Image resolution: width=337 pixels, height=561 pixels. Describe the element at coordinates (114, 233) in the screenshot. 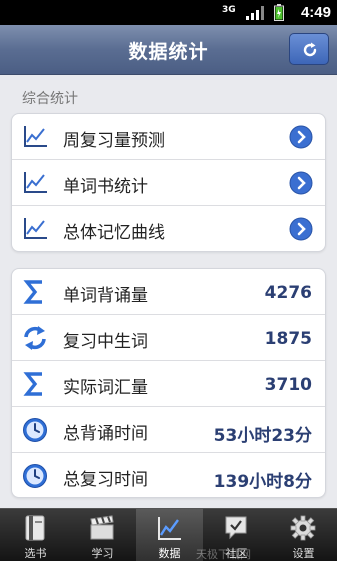

I see `list-item-label: 总体记忆曲线` at that location.